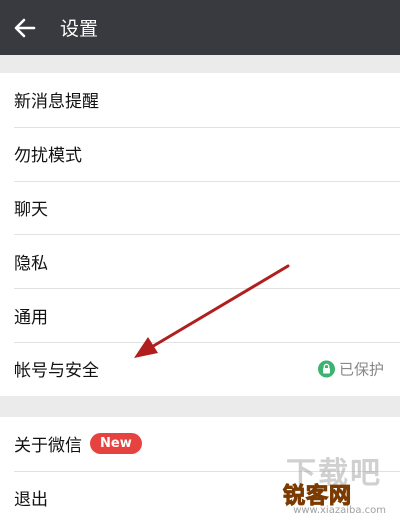 The height and width of the screenshot is (525, 400). I want to click on protection-status-text: 已保护, so click(361, 369).